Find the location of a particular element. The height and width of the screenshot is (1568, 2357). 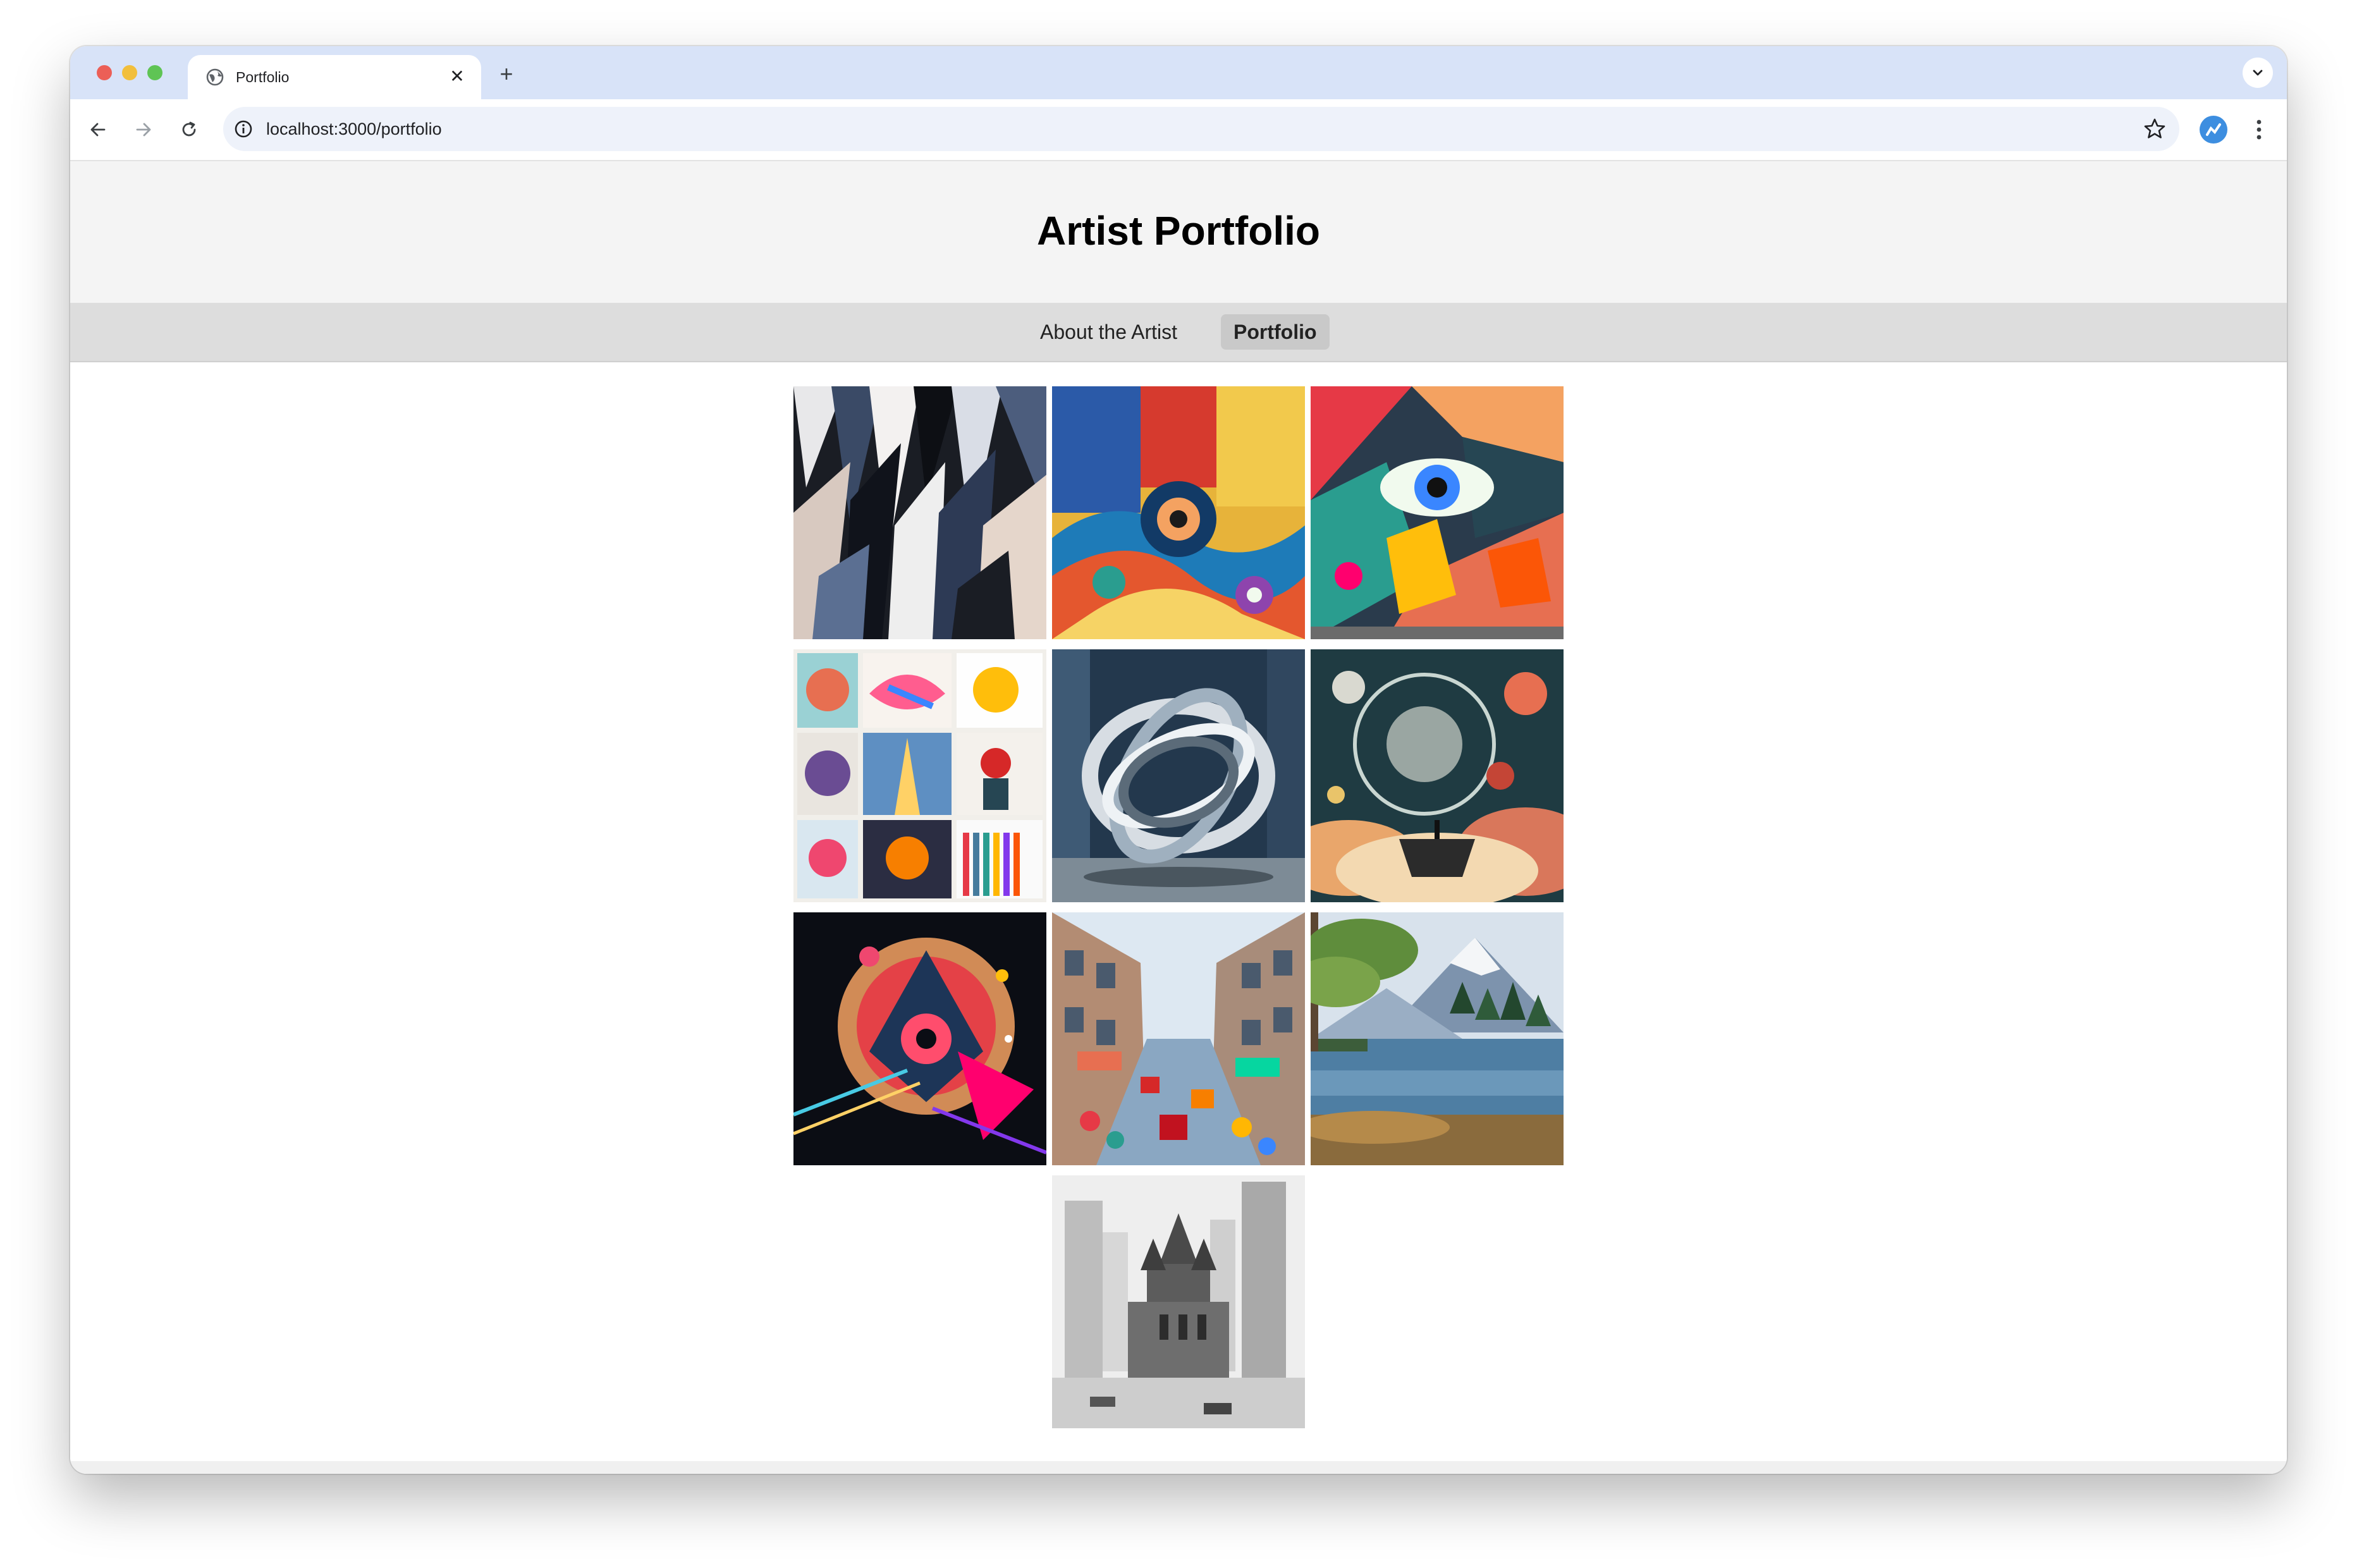

minimize-window-button is located at coordinates (129, 72).